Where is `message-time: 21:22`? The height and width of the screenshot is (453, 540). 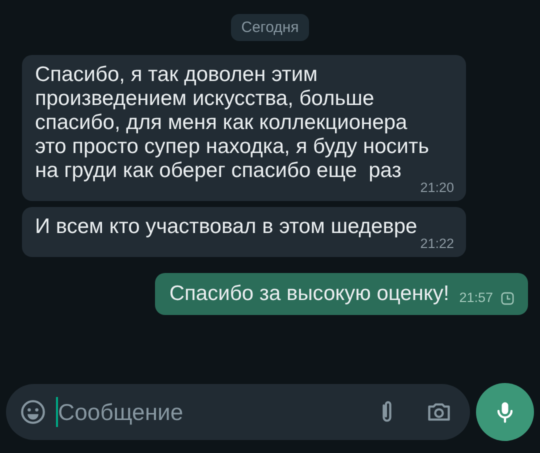
message-time: 21:22 is located at coordinates (437, 244).